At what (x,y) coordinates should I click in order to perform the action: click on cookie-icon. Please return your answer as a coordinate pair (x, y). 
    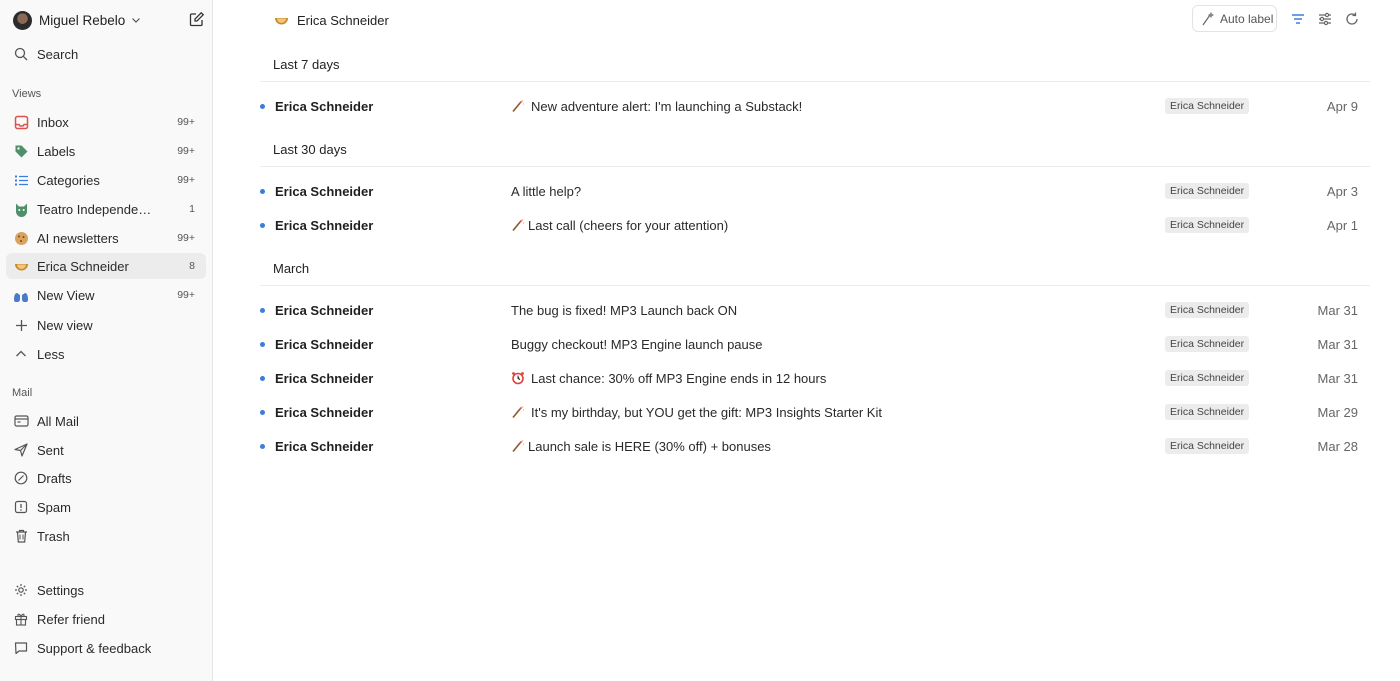
    Looking at the image, I should click on (21, 238).